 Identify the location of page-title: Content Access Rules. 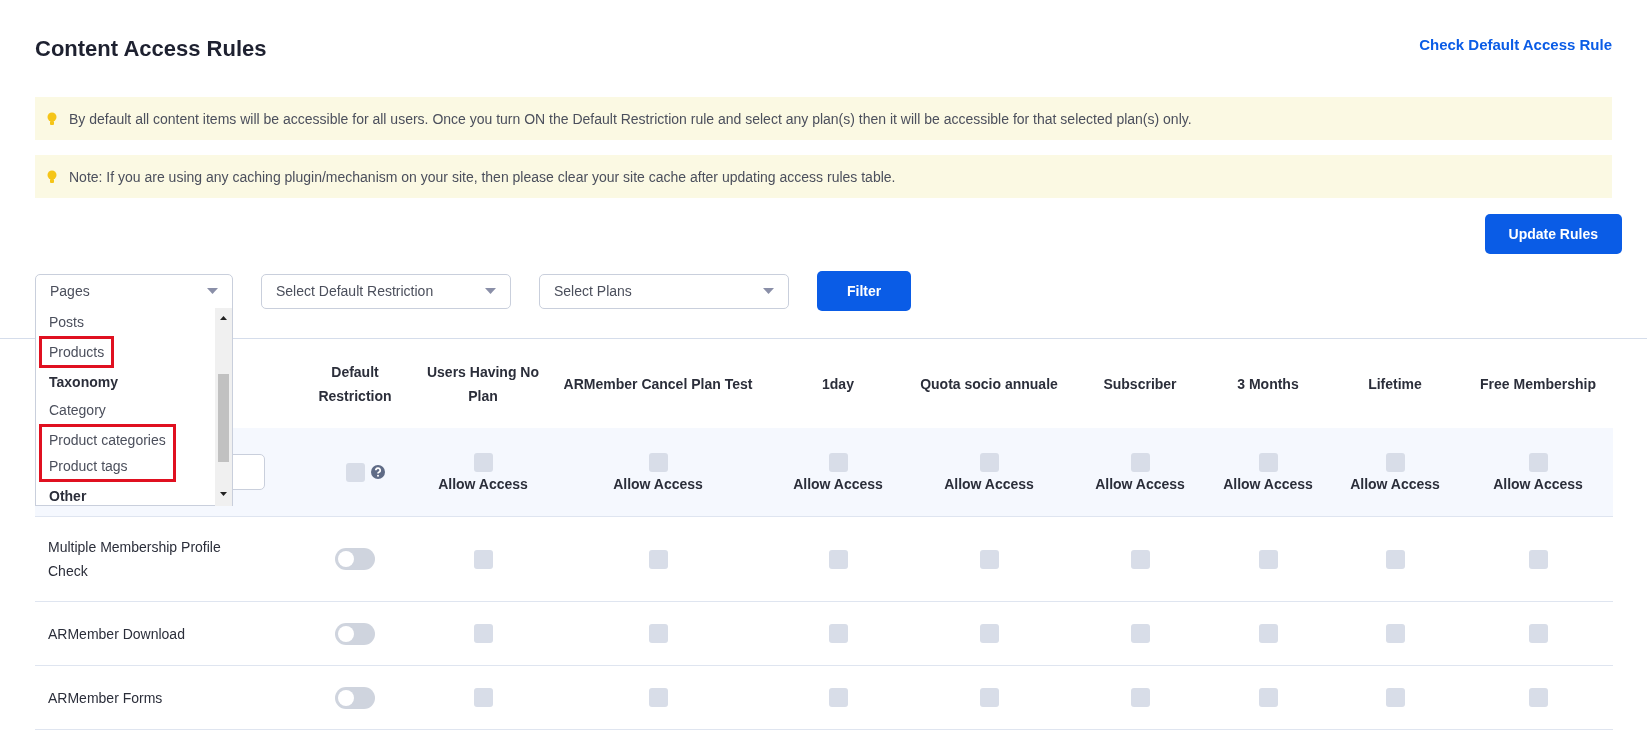
(151, 49).